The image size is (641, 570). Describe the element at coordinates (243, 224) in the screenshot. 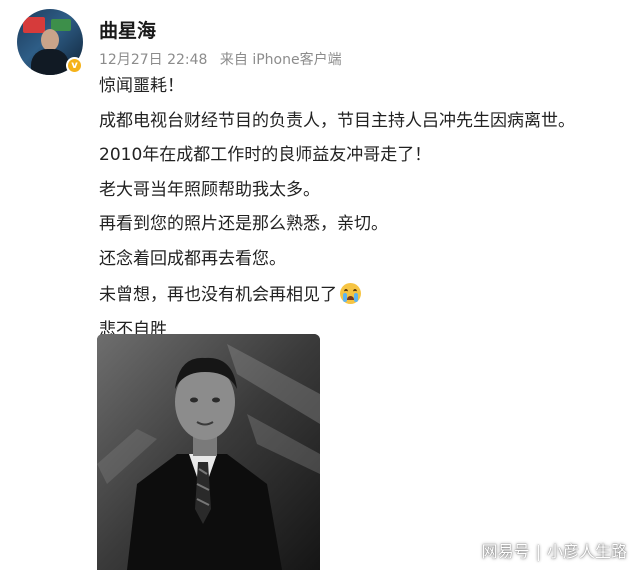

I see `post-line: 再看到您的照片还是那么熟悉，亲切。` at that location.